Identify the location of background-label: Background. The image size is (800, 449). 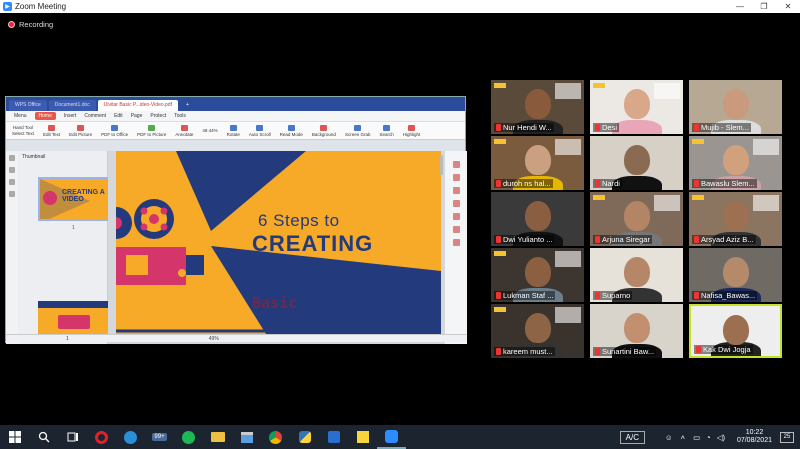
(323, 134).